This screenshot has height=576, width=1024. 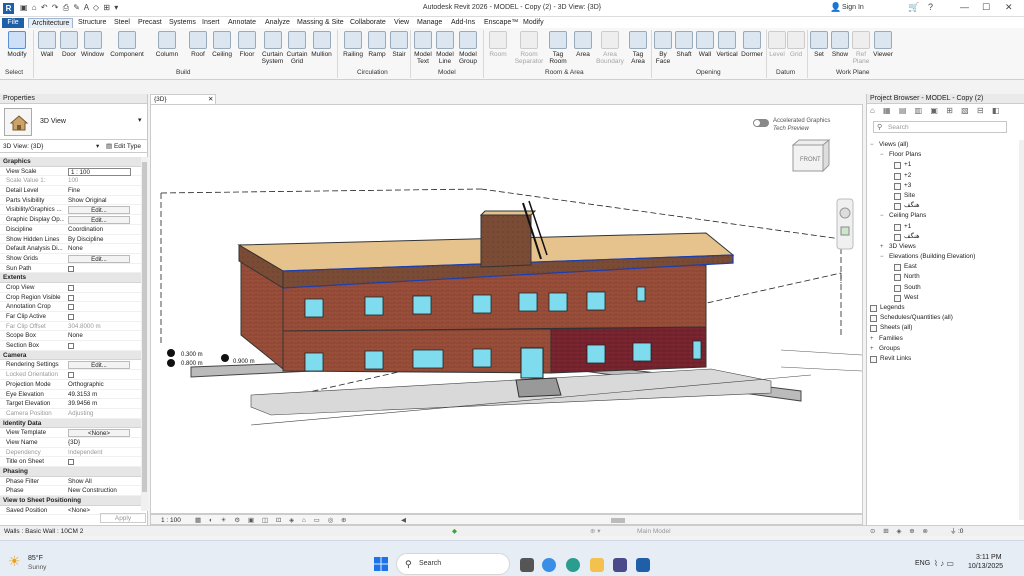 I want to click on close-button: ✕, so click(x=1009, y=7).